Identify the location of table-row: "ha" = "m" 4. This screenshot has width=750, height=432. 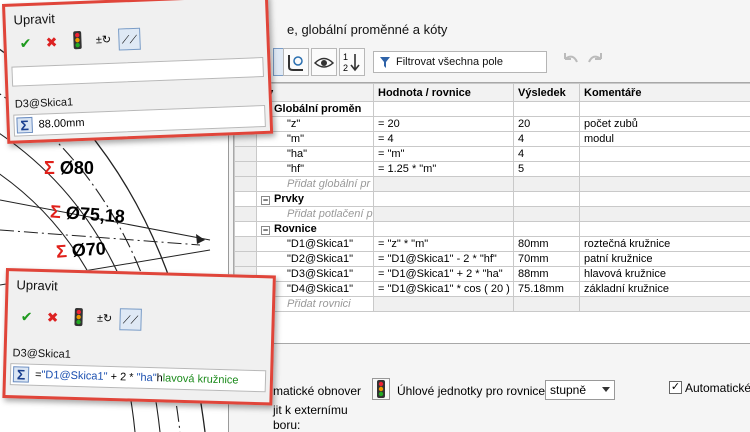
(492, 154).